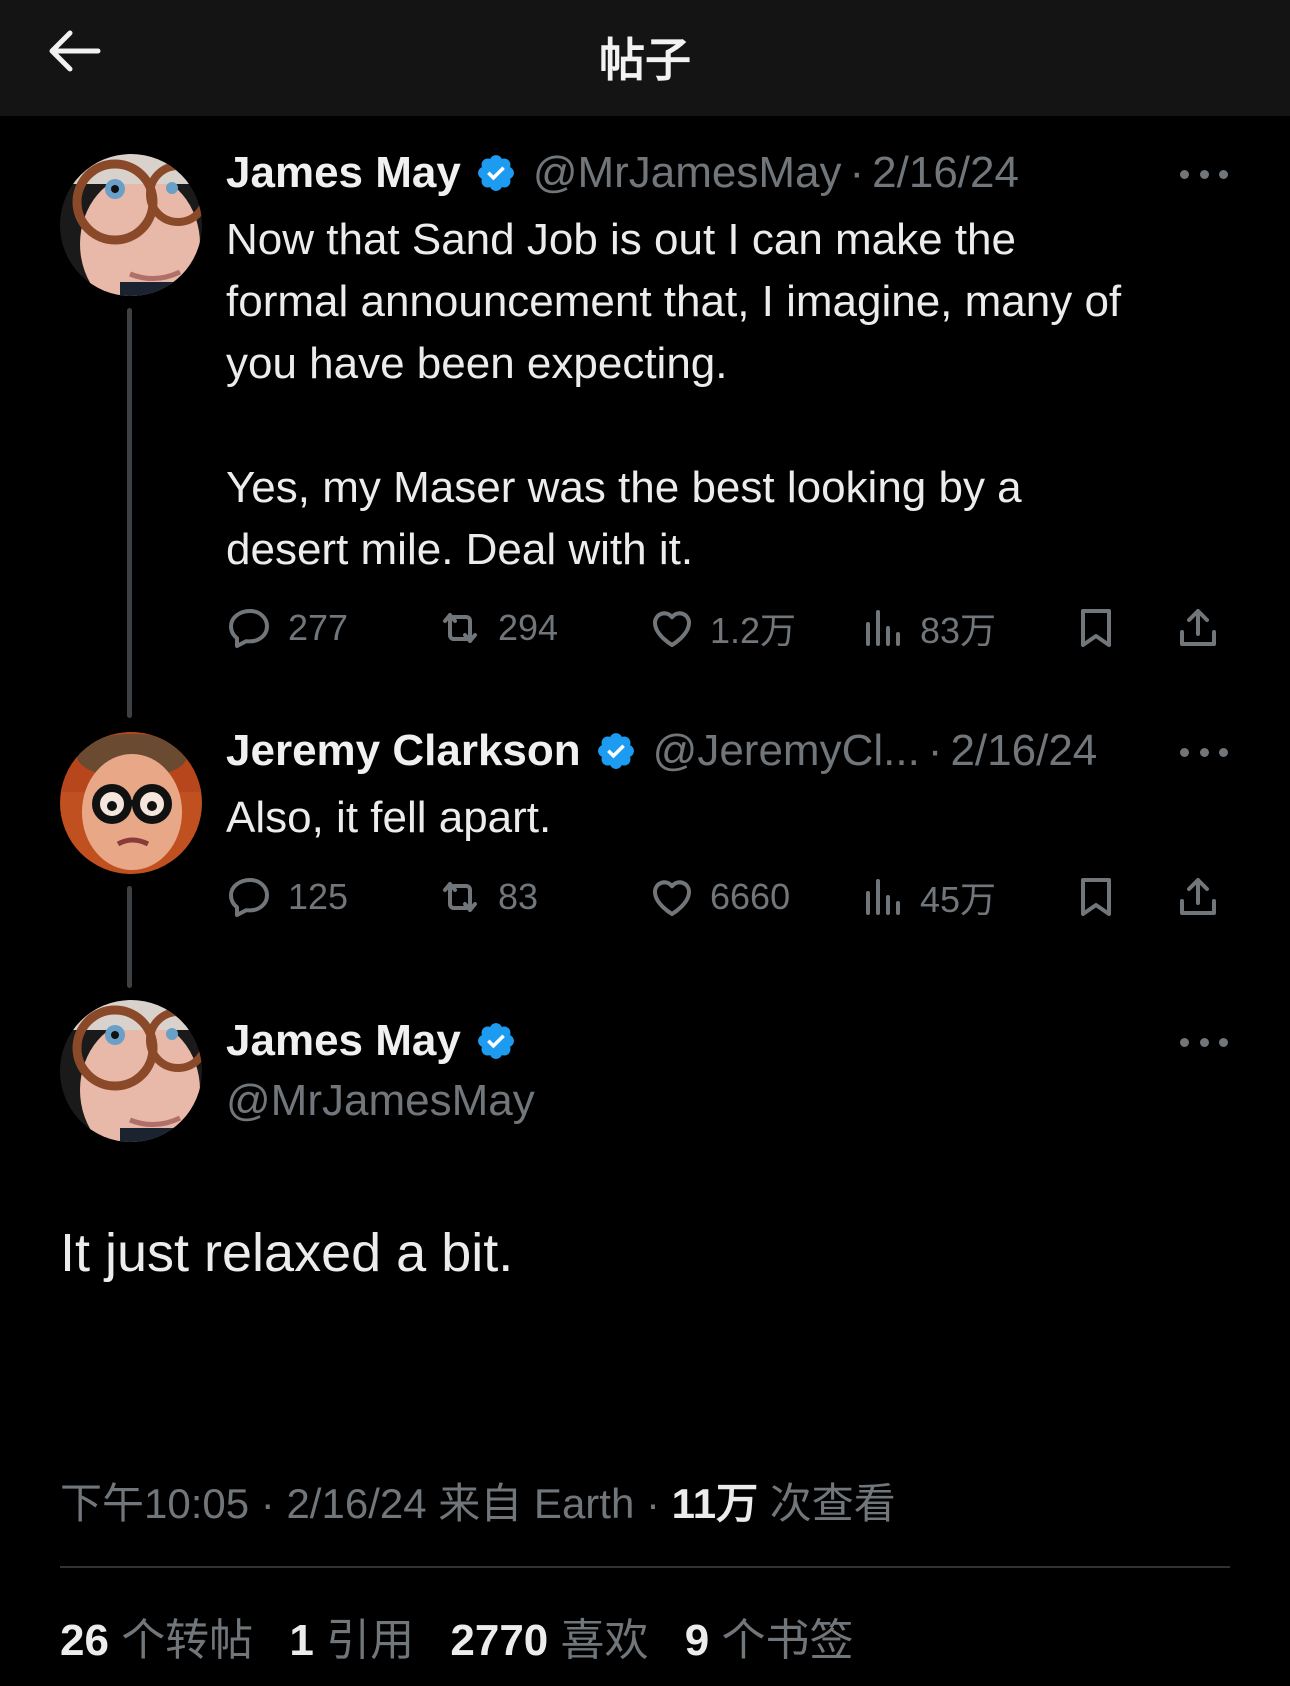 The image size is (1290, 1686). What do you see at coordinates (715, 1503) in the screenshot?
I see `views-total: 11万` at bounding box center [715, 1503].